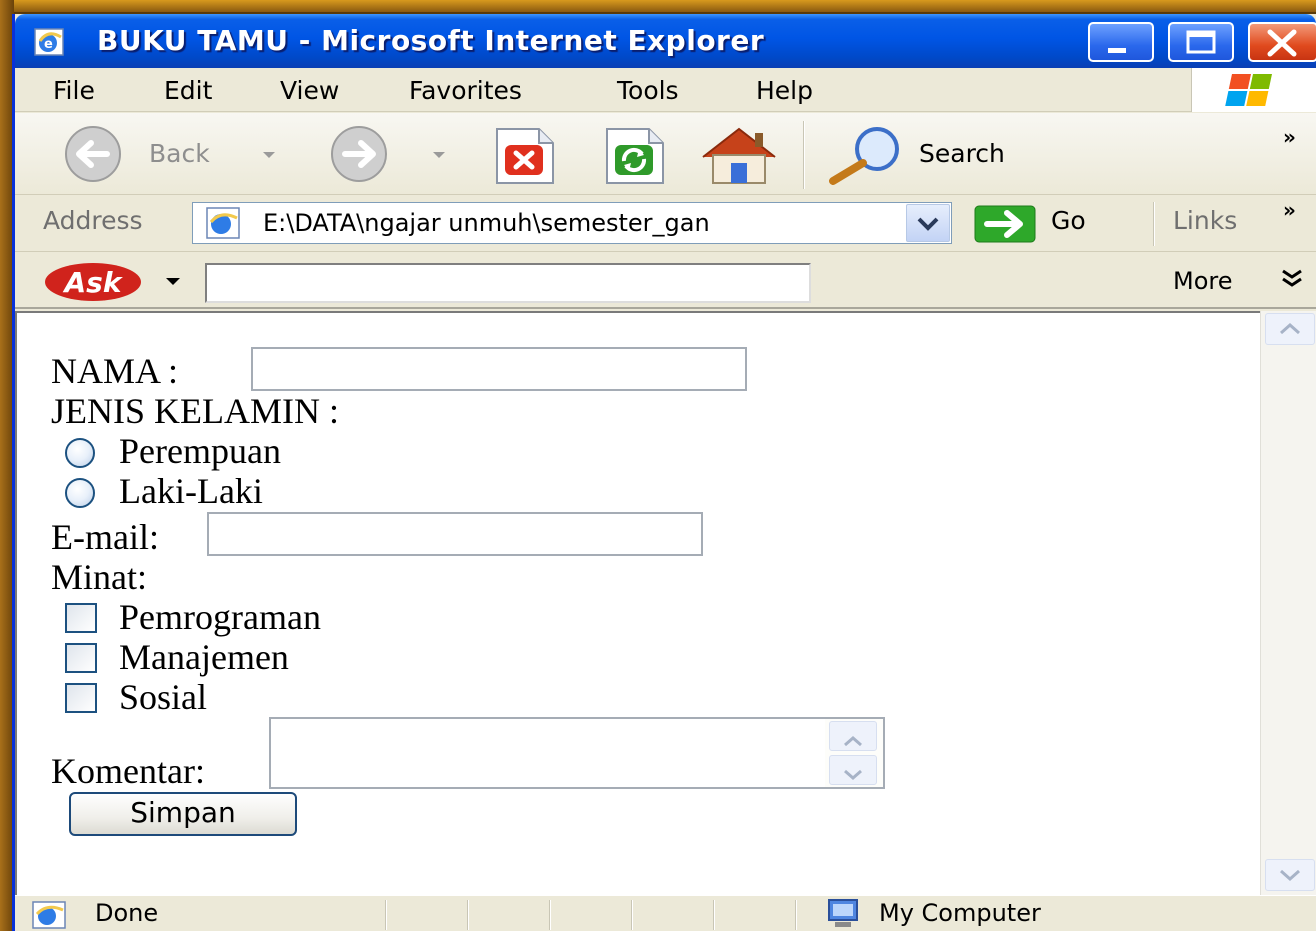 The height and width of the screenshot is (931, 1316). I want to click on status-text: Done, so click(127, 913).